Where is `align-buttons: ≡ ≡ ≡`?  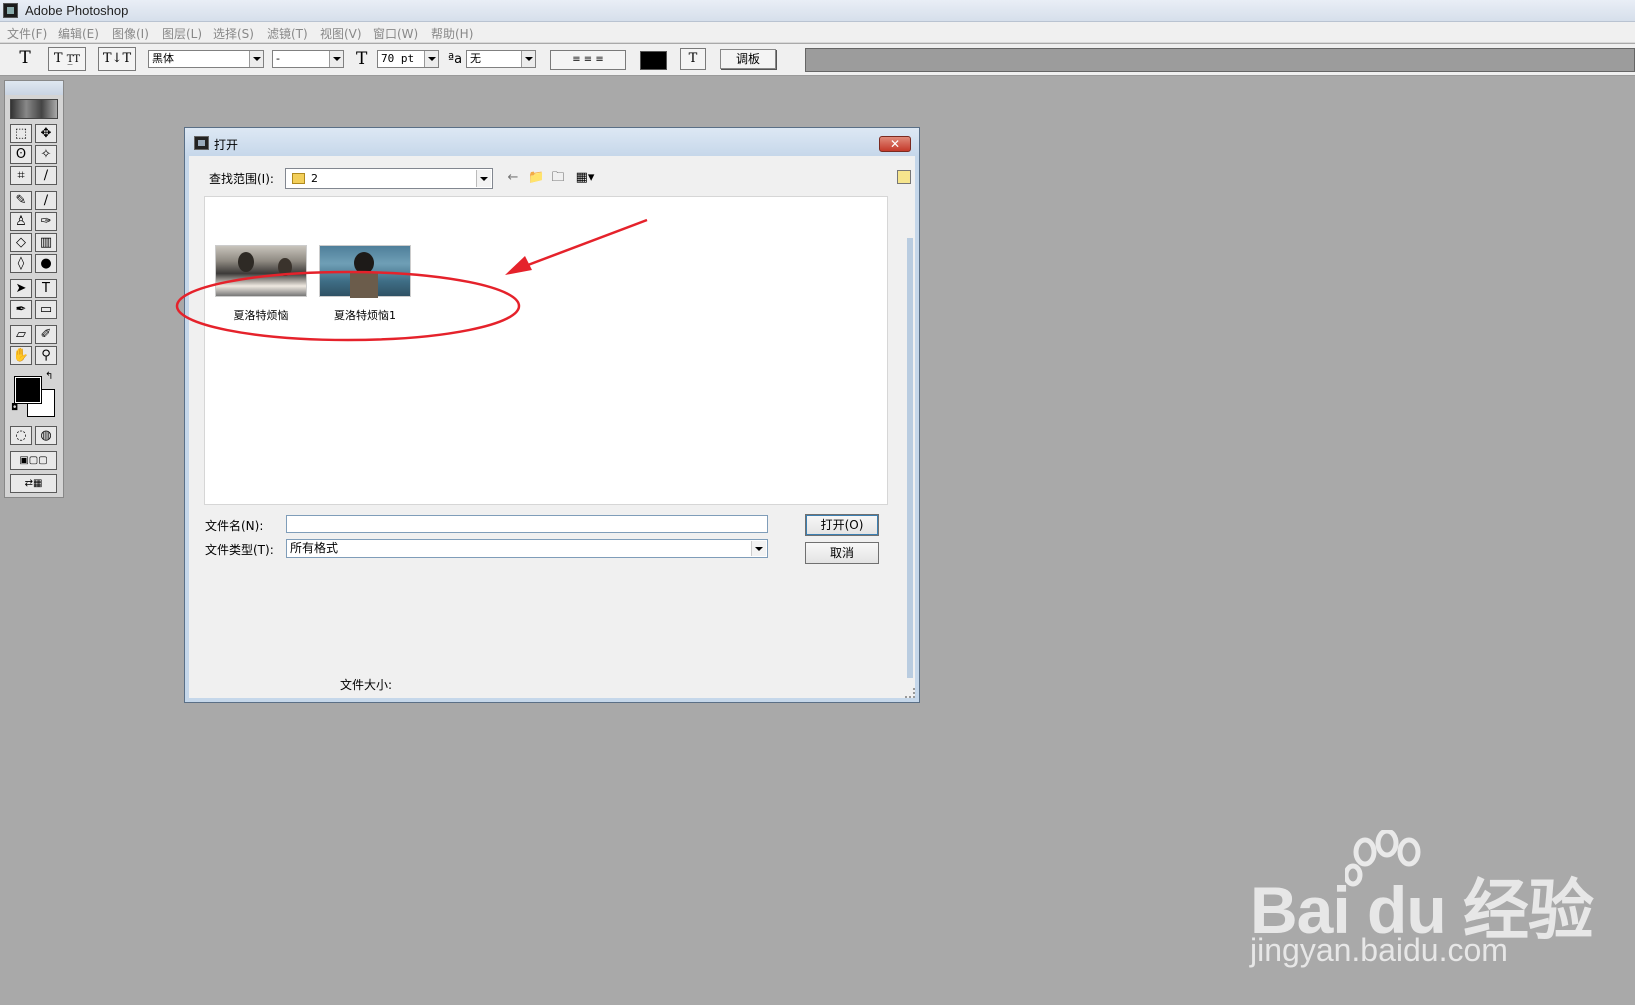
align-buttons: ≡ ≡ ≡ is located at coordinates (588, 60).